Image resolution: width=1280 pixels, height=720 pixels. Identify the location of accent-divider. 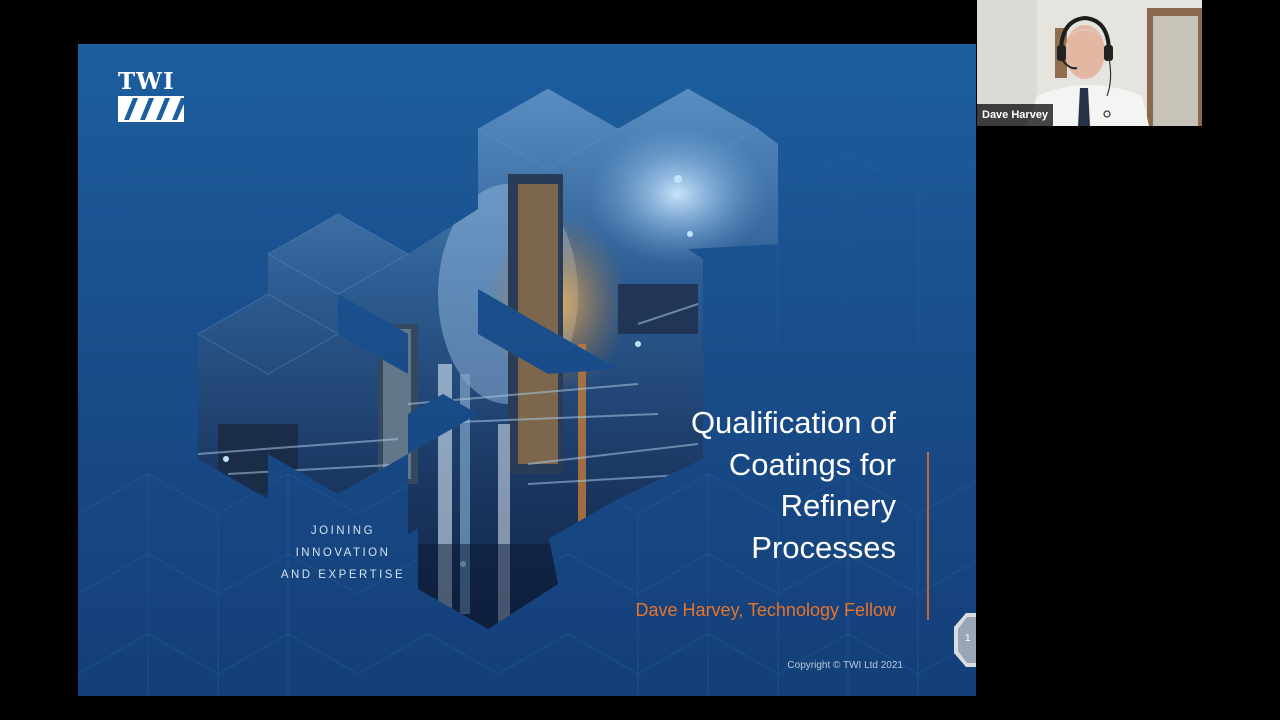
(928, 536).